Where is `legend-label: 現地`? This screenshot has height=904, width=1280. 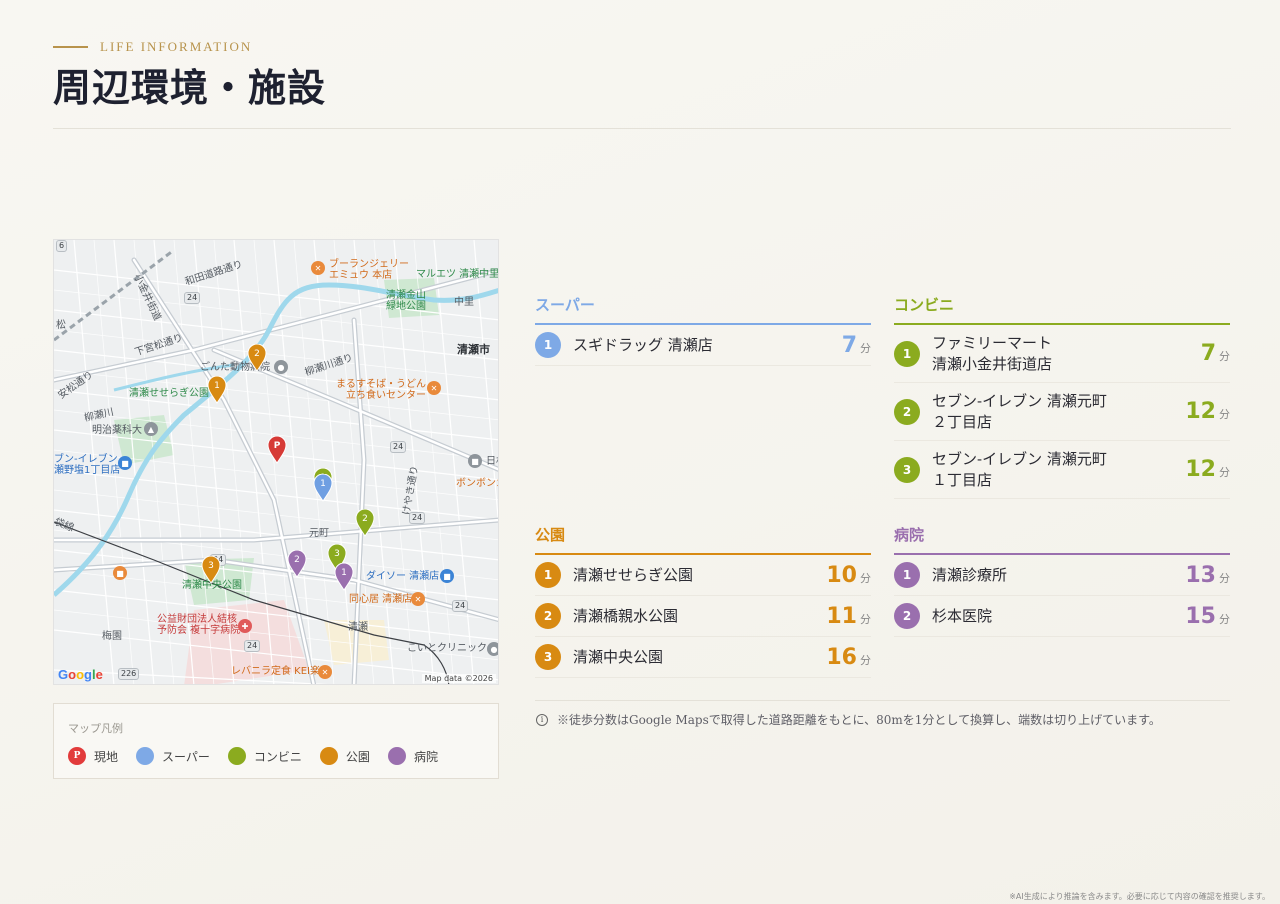
legend-label: 現地 is located at coordinates (106, 756).